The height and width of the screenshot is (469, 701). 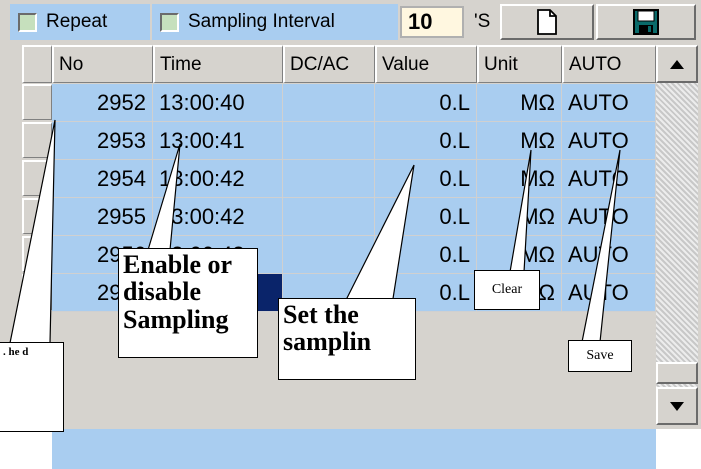 I want to click on new-document-icon, so click(x=547, y=22).